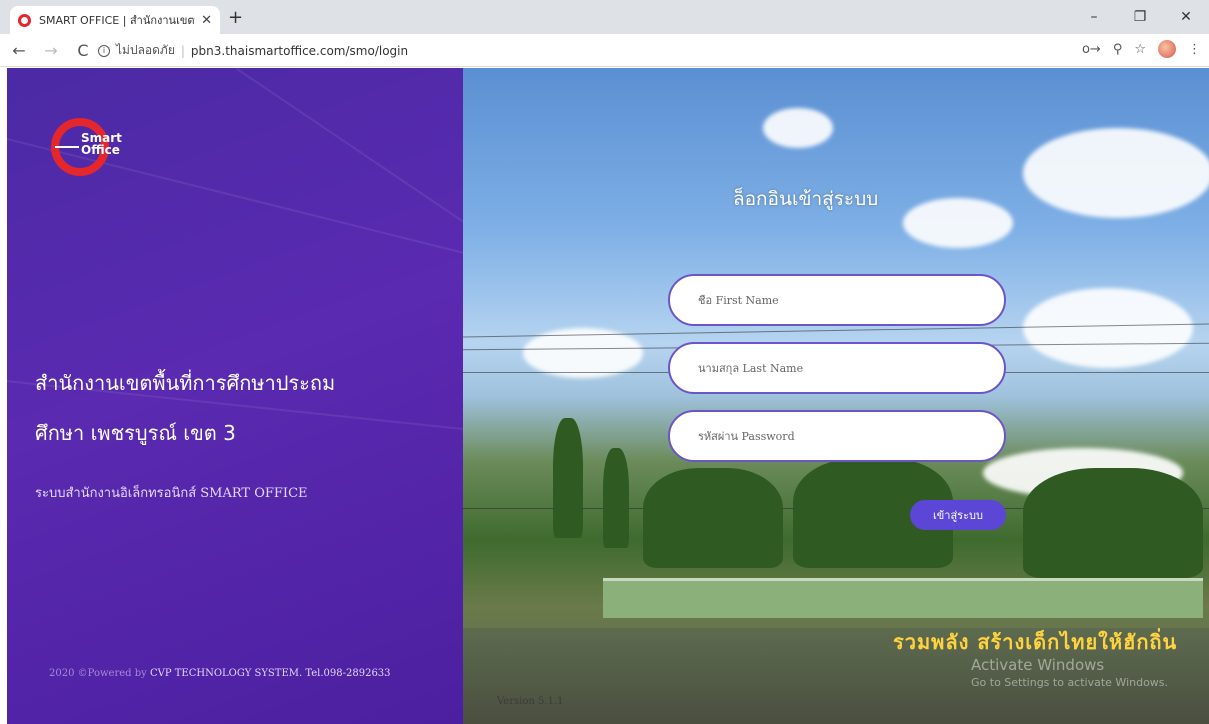  I want to click on login-title: ล็อกอินเข้าสู่ระบบ, so click(806, 199).